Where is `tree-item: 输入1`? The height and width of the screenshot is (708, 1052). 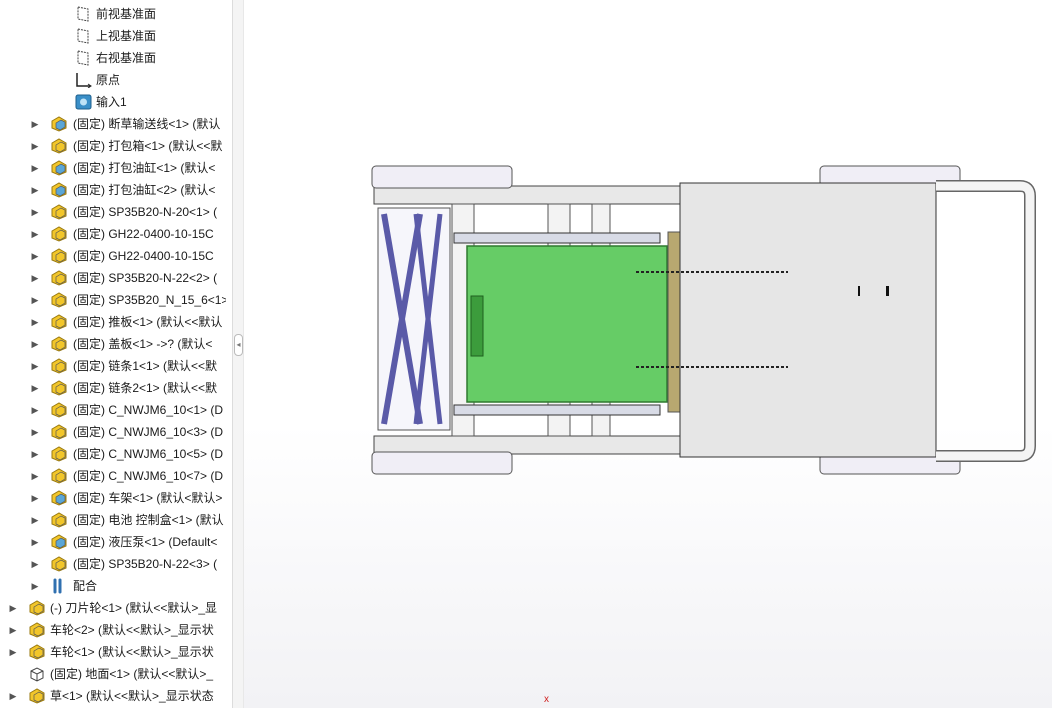
tree-item: 输入1 is located at coordinates (113, 102).